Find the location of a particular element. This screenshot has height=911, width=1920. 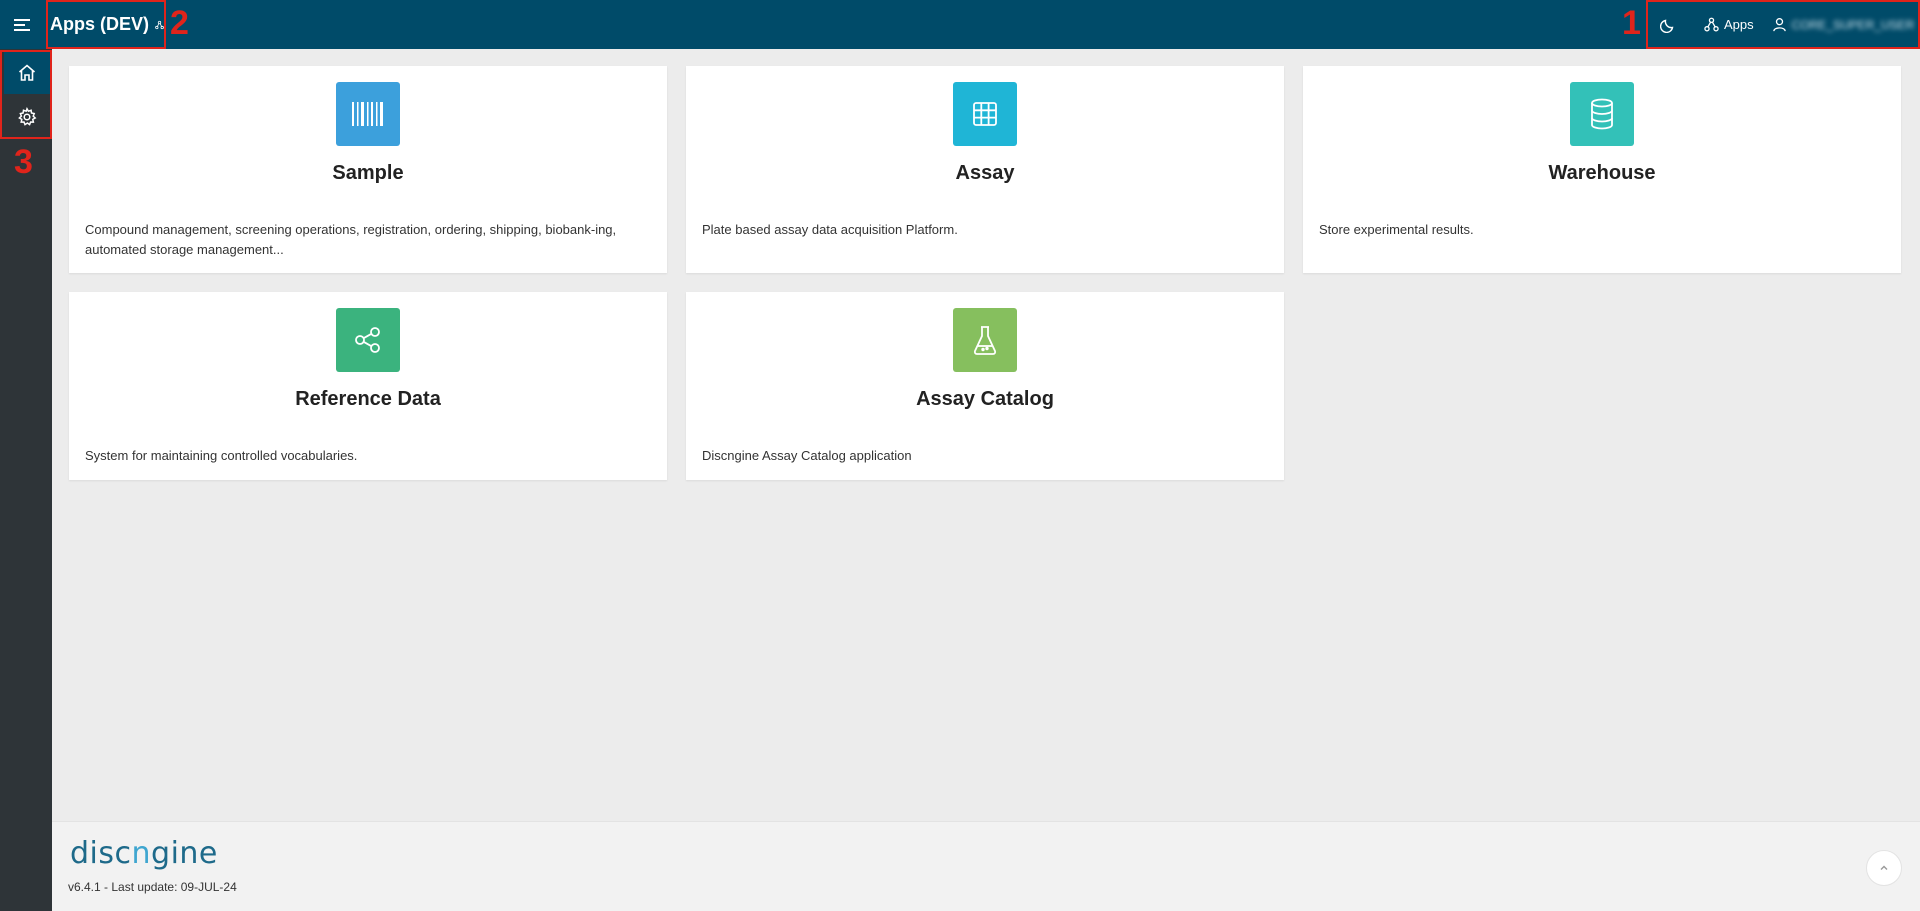

menu-icon is located at coordinates (22, 24).